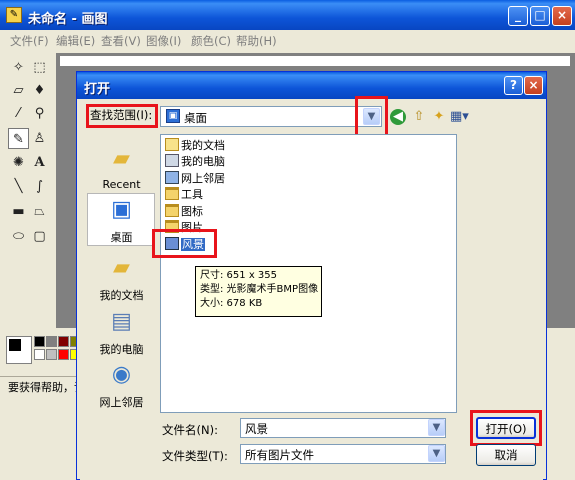  Describe the element at coordinates (39, 162) in the screenshot. I see `text-icon: A` at that location.